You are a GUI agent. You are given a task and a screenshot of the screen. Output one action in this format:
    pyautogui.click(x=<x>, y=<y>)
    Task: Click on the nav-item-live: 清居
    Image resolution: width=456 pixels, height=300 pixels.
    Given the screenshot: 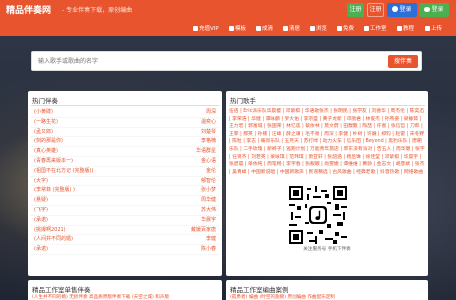 What is the action you would take?
    pyautogui.click(x=291, y=28)
    